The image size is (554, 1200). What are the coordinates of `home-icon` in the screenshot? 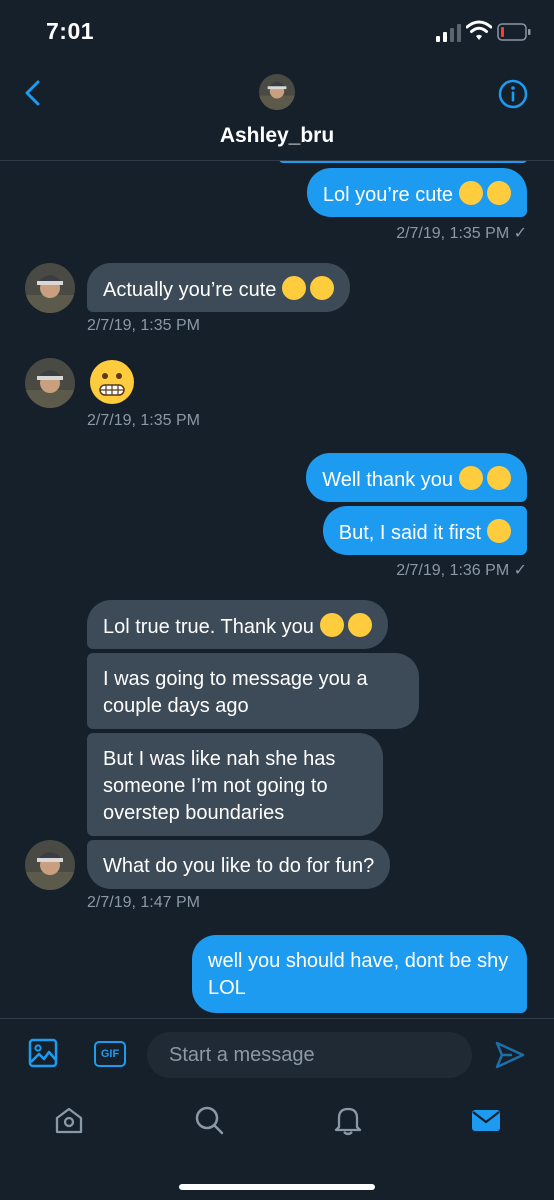 It's located at (69, 1120).